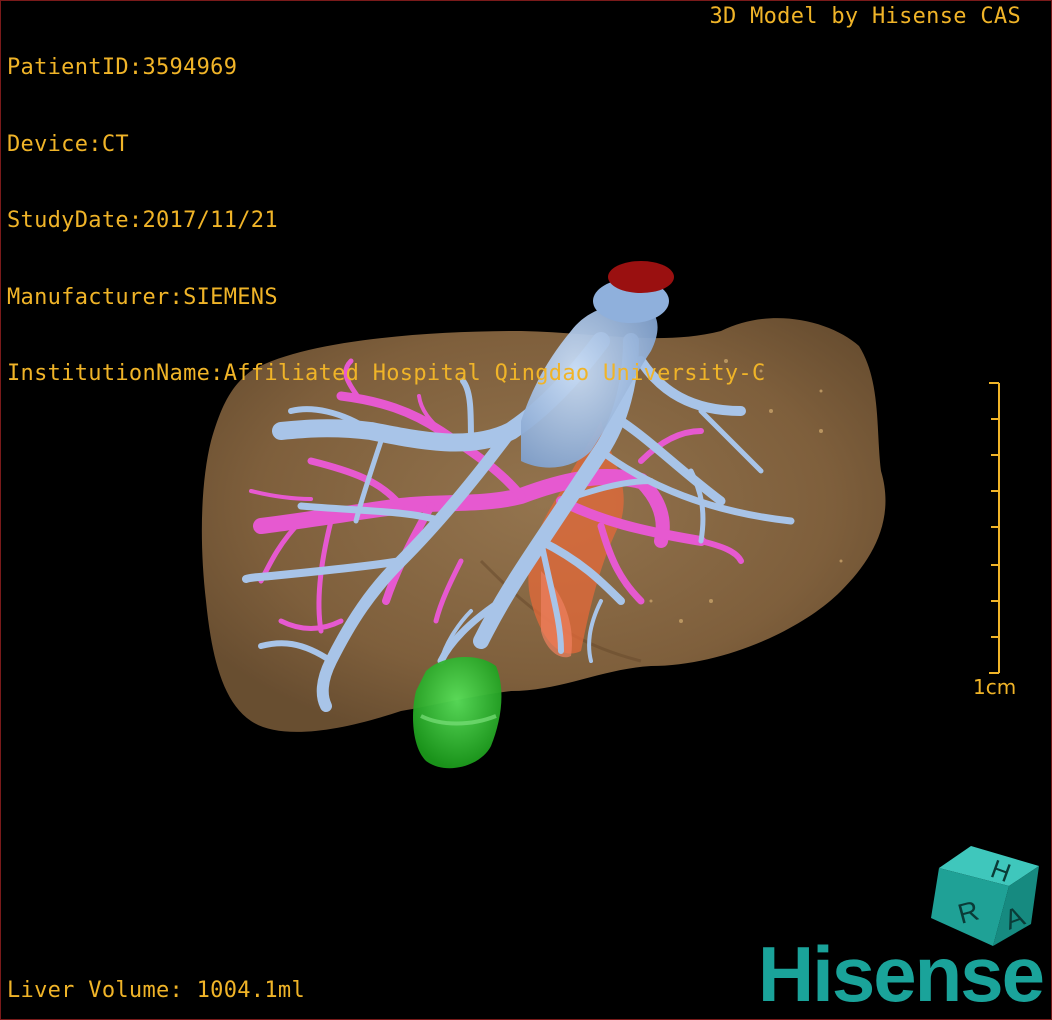  What do you see at coordinates (156, 990) in the screenshot?
I see `liver-volume: Liver Volume: 1004.1ml` at bounding box center [156, 990].